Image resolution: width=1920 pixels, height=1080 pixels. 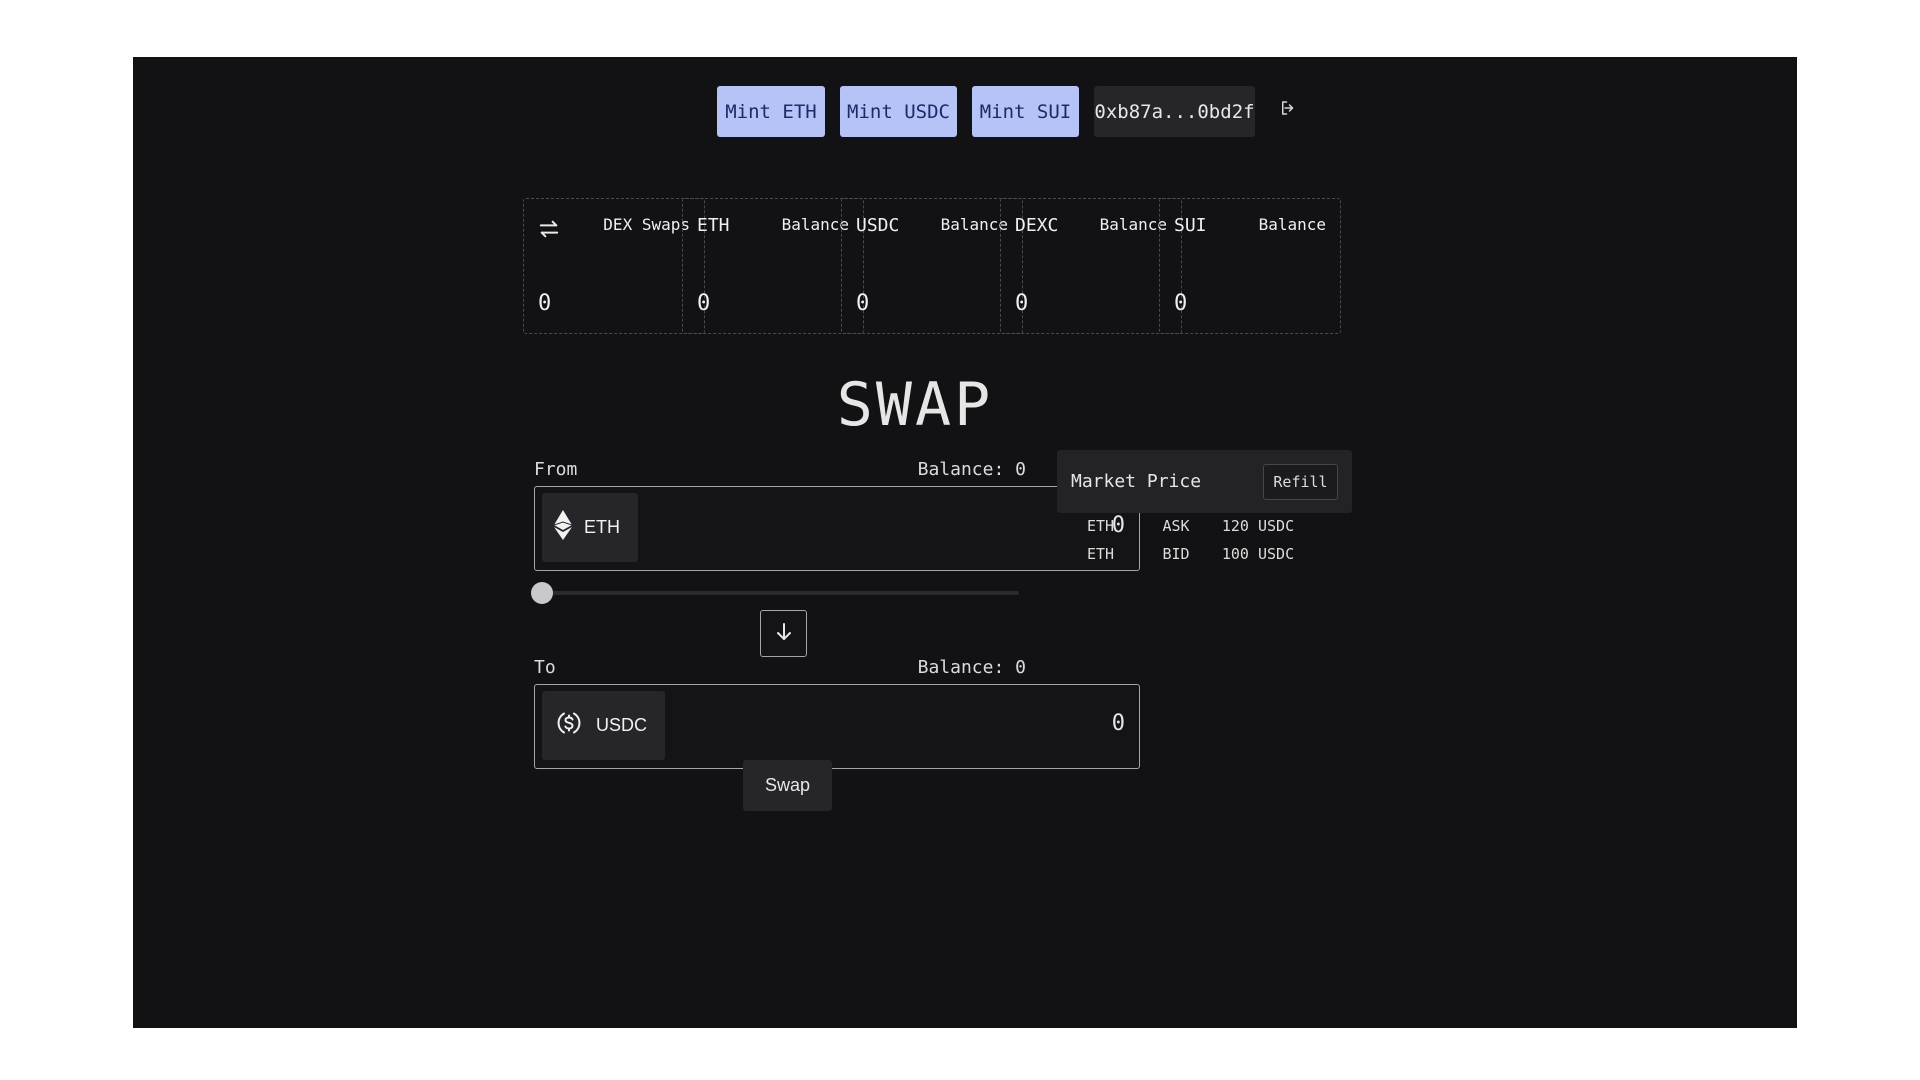 What do you see at coordinates (773, 266) in the screenshot?
I see `stat-card-eth: ETH Balance 0` at bounding box center [773, 266].